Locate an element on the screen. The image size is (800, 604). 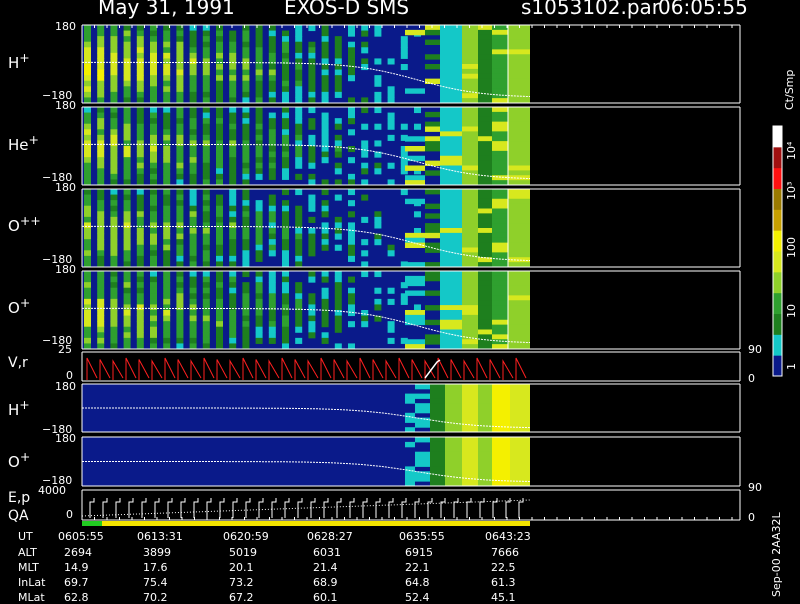
colorbar-segment is located at coordinates (777, 157).